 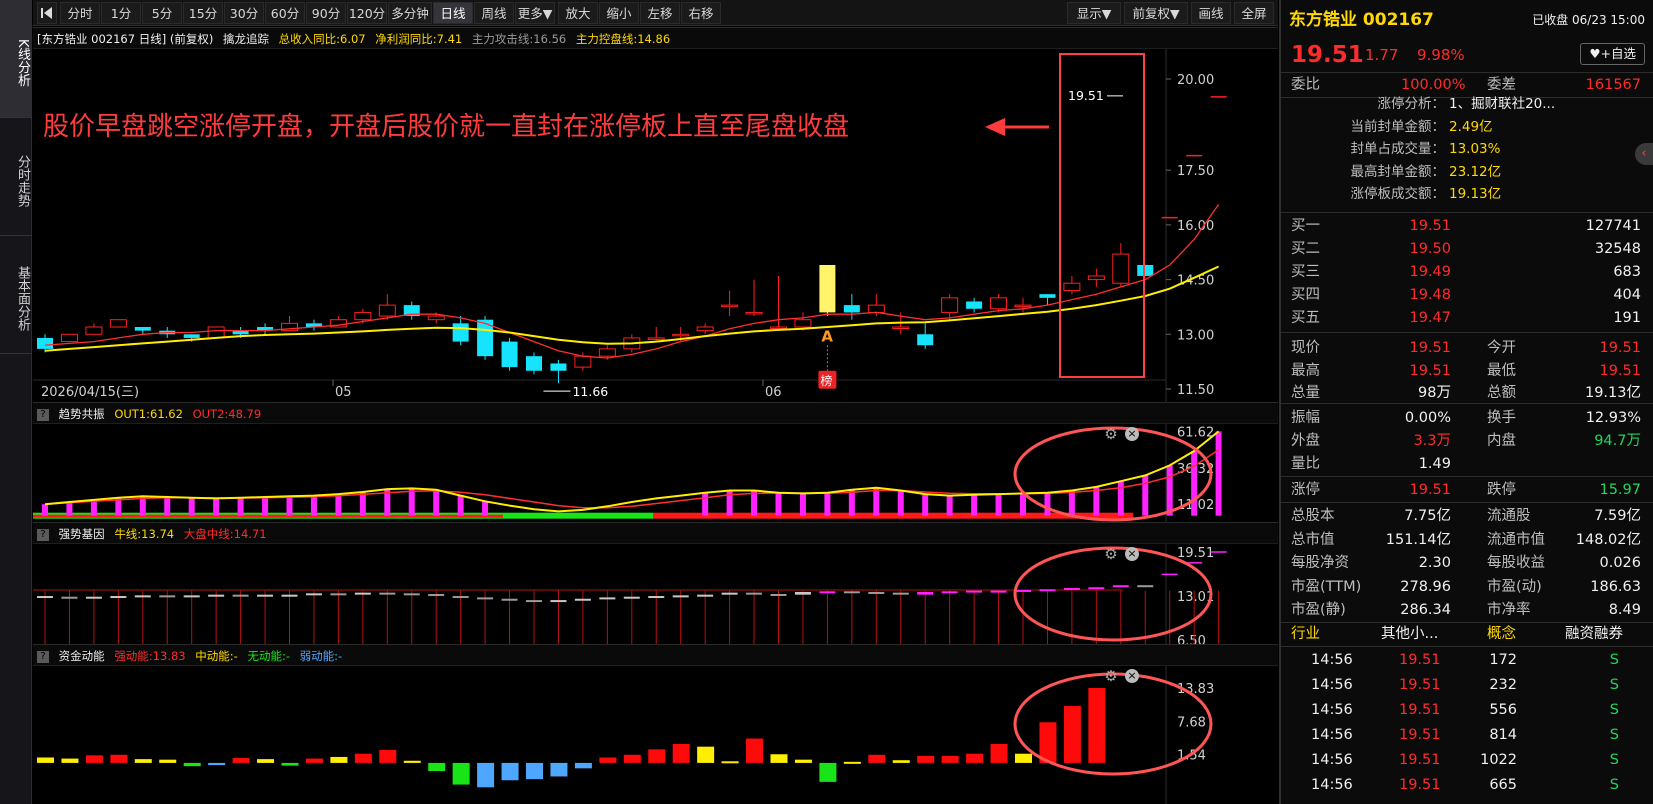 What do you see at coordinates (453, 13) in the screenshot?
I see `period-button: 日线` at bounding box center [453, 13].